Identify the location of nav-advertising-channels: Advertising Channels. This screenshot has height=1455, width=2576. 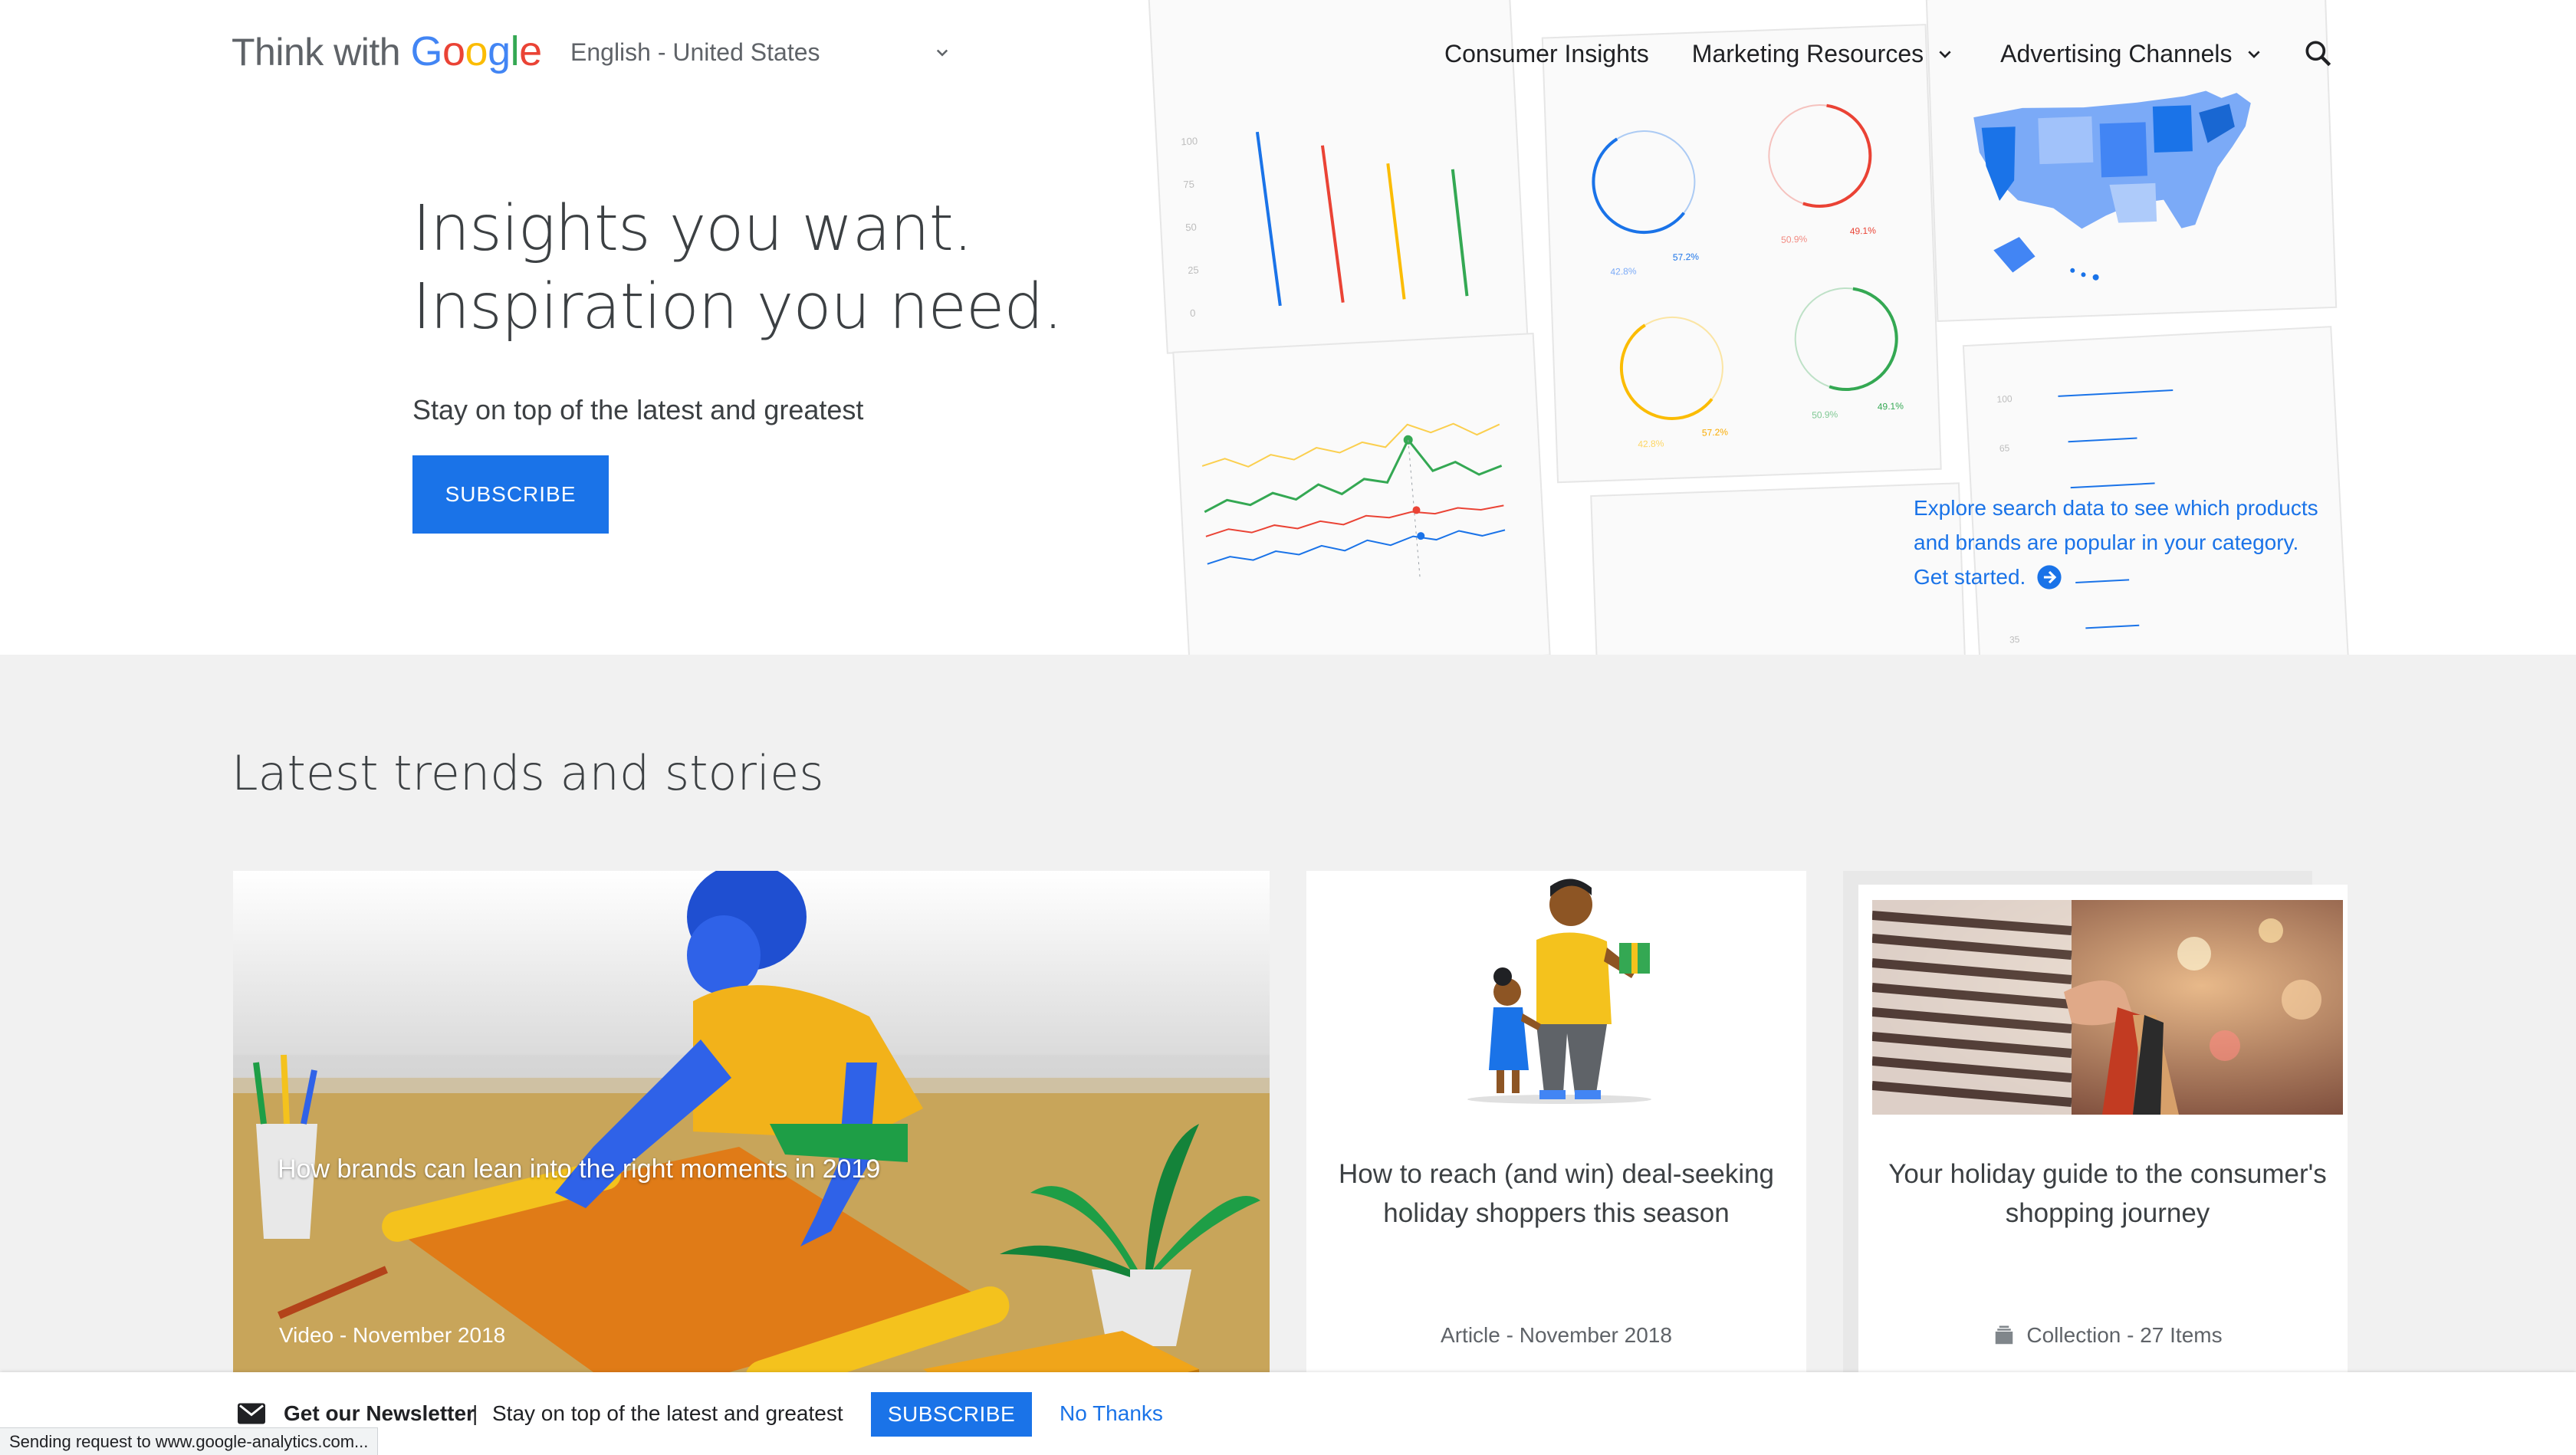
(2133, 54).